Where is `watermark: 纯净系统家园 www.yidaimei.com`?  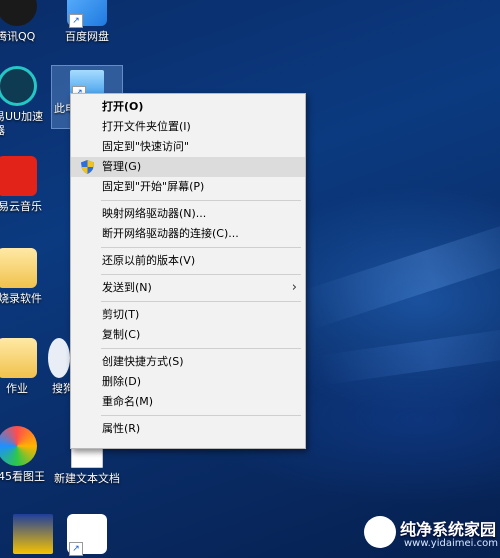 watermark: 纯净系统家园 www.yidaimei.com is located at coordinates (430, 534).